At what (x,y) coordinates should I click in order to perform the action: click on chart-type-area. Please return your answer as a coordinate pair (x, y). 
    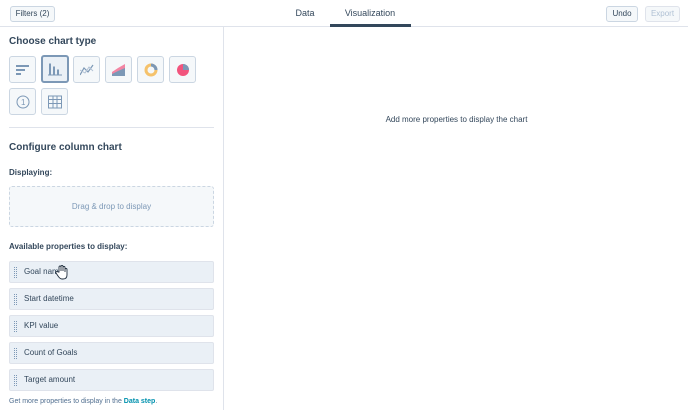
    Looking at the image, I should click on (118, 69).